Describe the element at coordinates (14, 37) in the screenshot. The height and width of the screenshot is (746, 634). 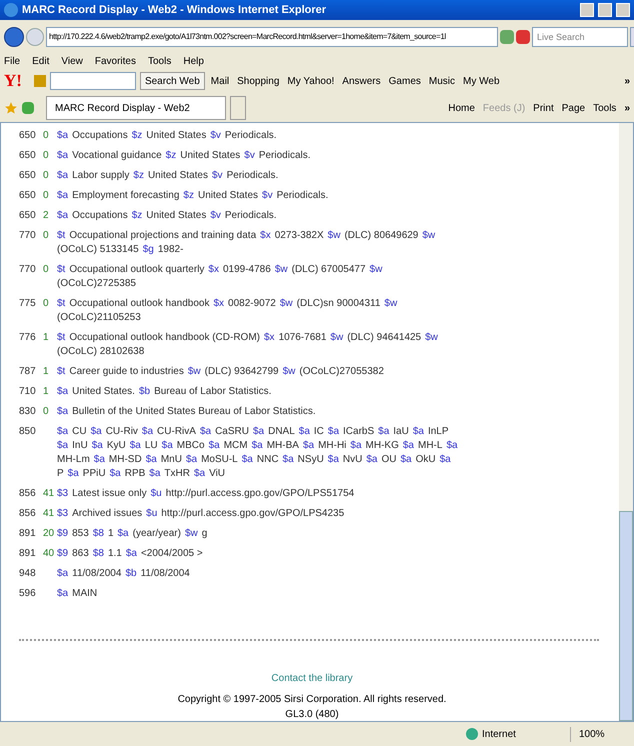
I see `back-button` at that location.